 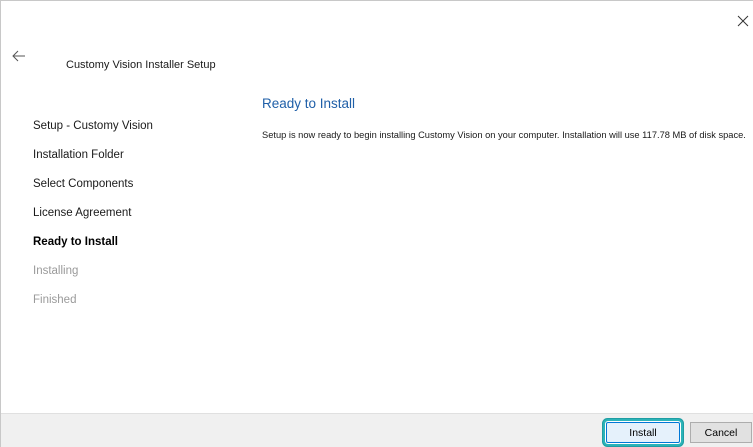 What do you see at coordinates (377, 430) in the screenshot?
I see `footer-bar: Install Cancel` at bounding box center [377, 430].